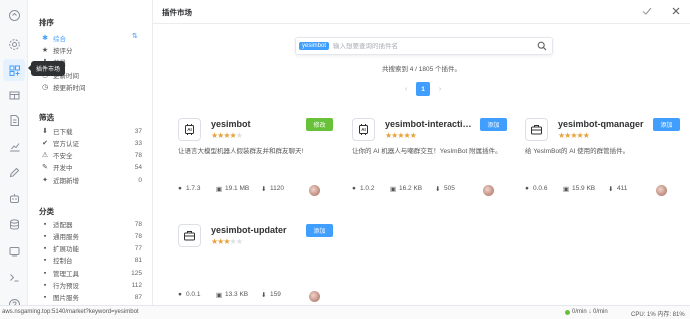  What do you see at coordinates (241, 151) in the screenshot?
I see `plugin-description: 让语言大模型机器人假装群友并和群友聊天!` at bounding box center [241, 151].